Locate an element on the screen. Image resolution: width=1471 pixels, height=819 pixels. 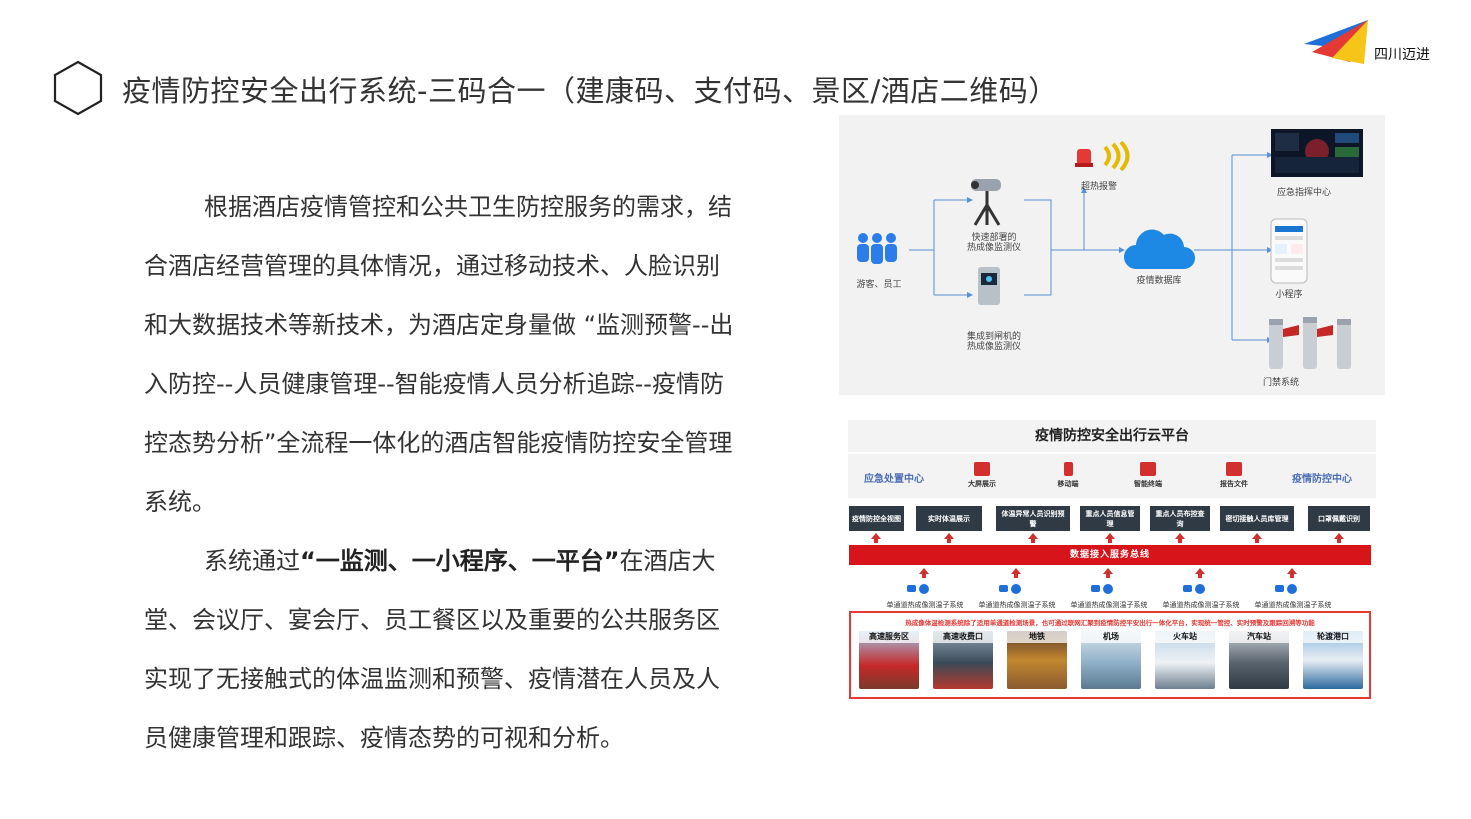
module-box: 重点人员信息管理 is located at coordinates (1110, 518).